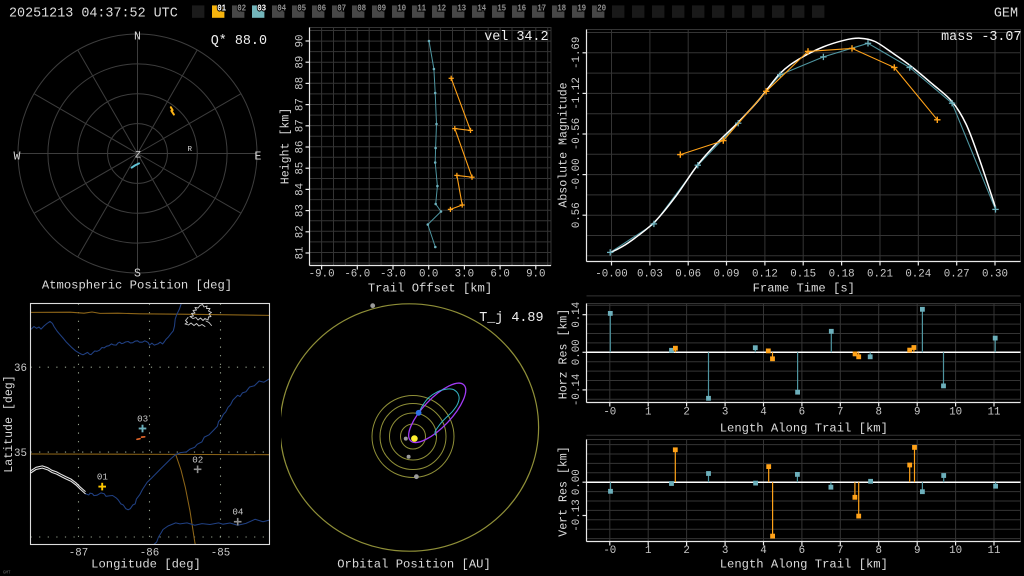 The image size is (1024, 576). What do you see at coordinates (190, 150) in the screenshot?
I see `svg-text: R` at bounding box center [190, 150].